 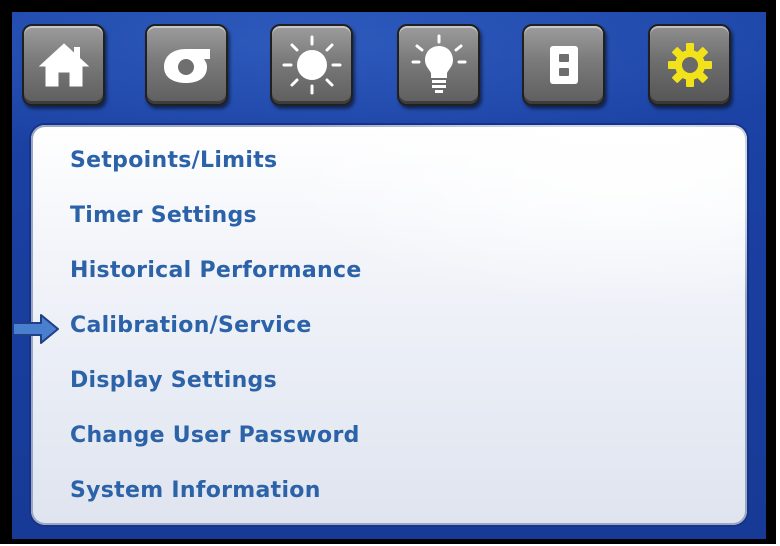 I want to click on lighting-button, so click(x=438, y=65).